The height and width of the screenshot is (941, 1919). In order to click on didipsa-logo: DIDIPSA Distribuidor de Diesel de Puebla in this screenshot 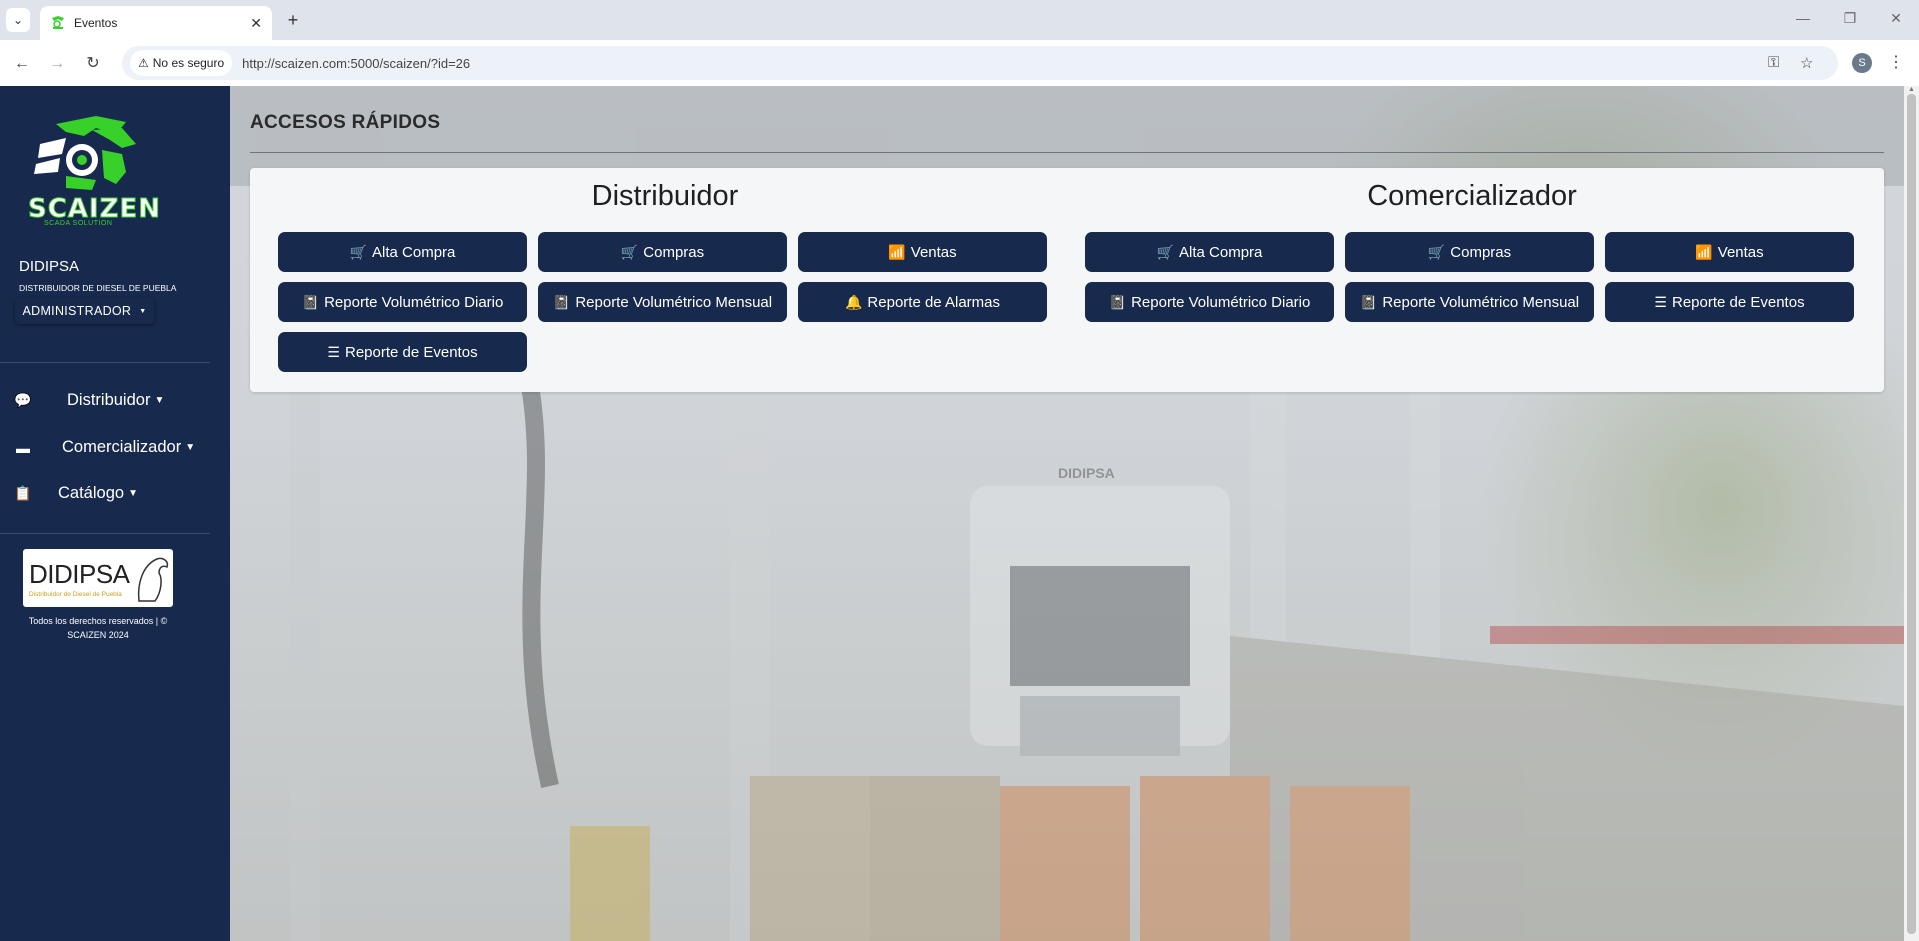, I will do `click(98, 578)`.